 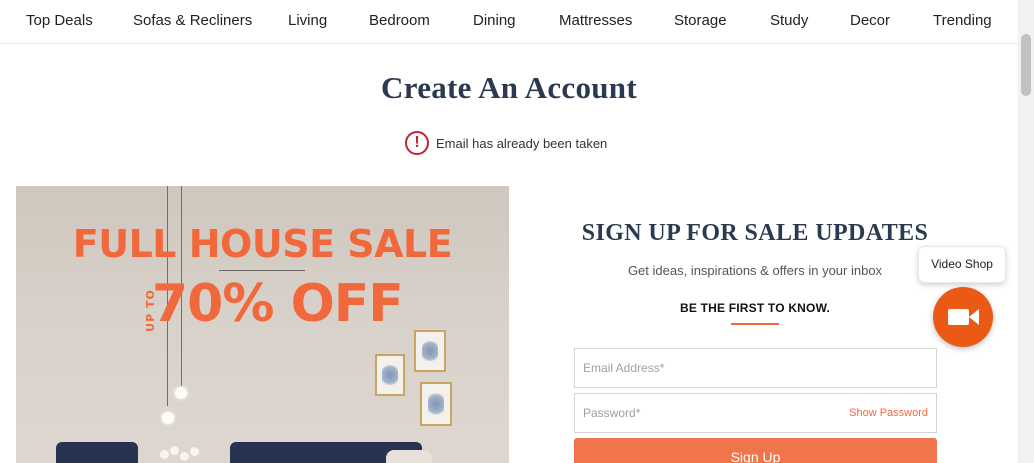 I want to click on video-camera-lens, so click(x=974, y=317).